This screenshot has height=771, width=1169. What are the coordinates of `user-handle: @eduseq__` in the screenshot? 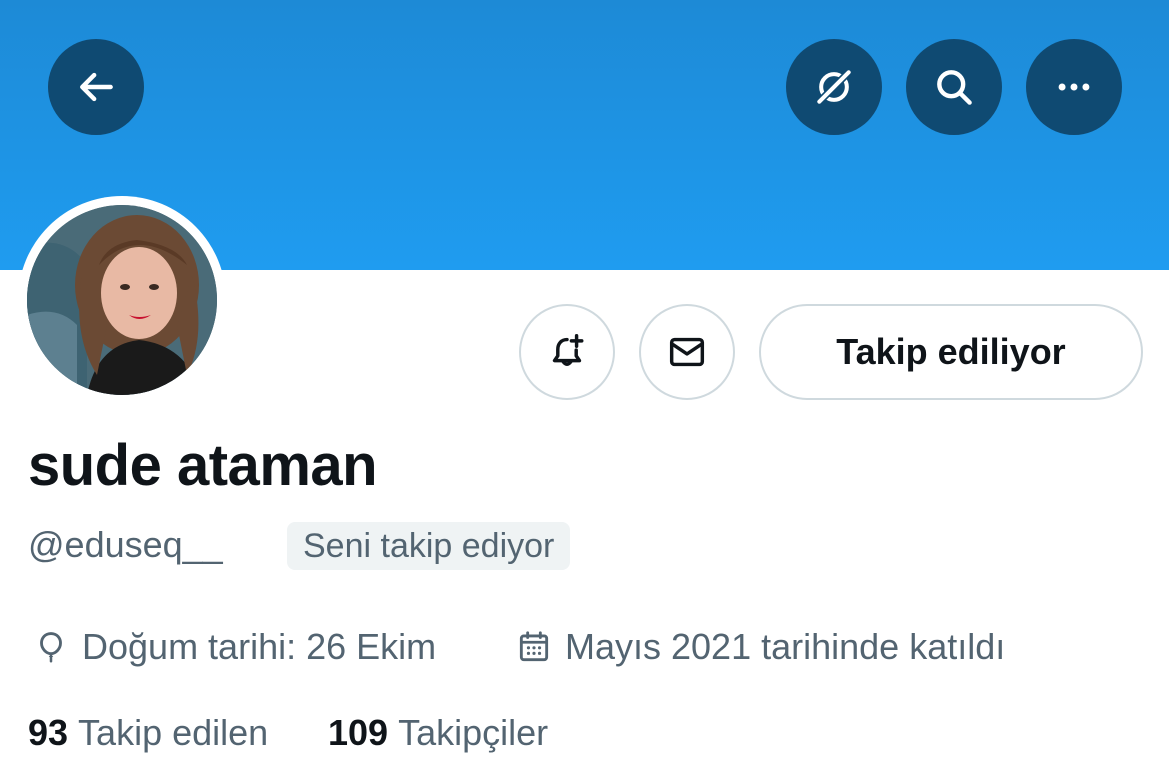 It's located at (125, 544).